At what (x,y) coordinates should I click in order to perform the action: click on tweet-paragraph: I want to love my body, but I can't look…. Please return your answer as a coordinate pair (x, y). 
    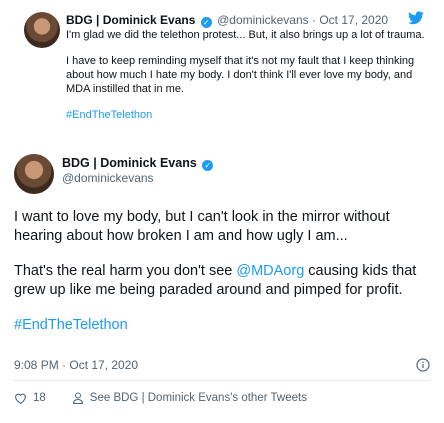
    Looking at the image, I should click on (202, 226).